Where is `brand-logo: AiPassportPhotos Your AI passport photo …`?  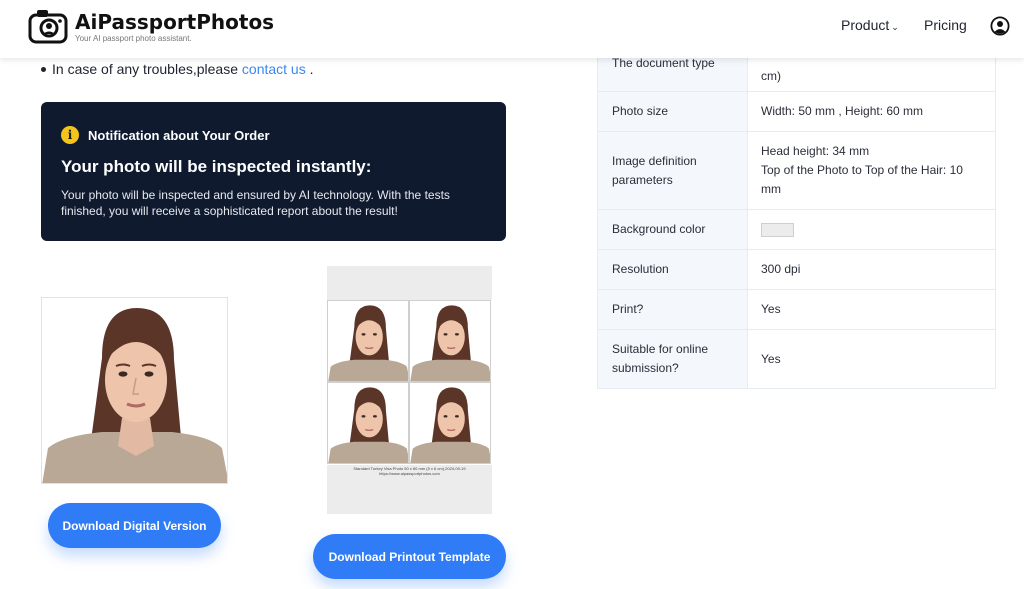
brand-logo: AiPassportPhotos Your AI passport photo … is located at coordinates (151, 26).